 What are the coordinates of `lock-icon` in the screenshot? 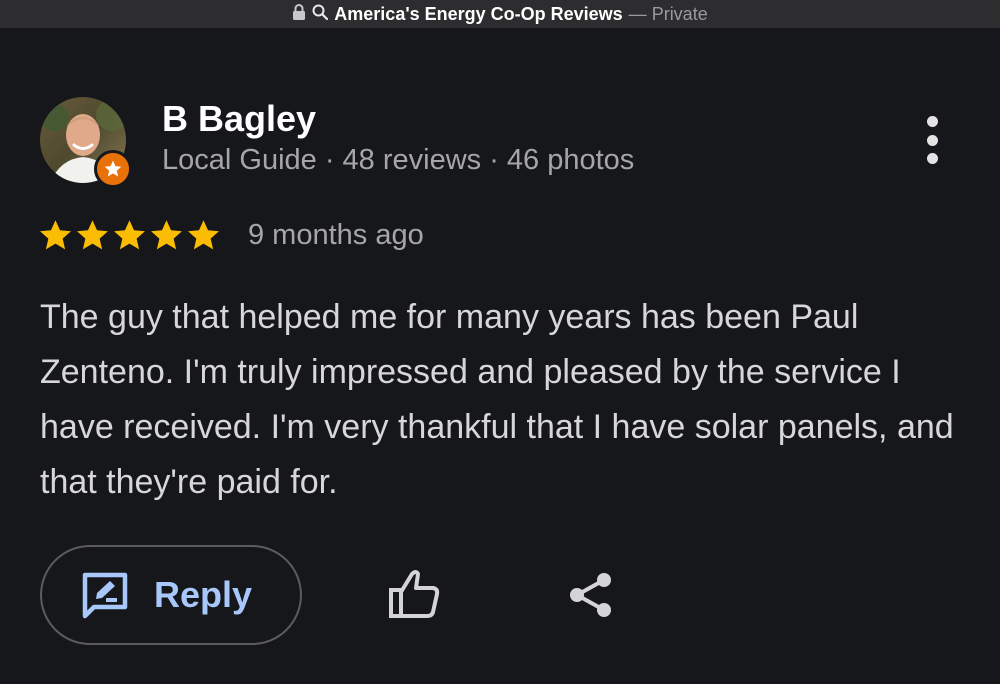 It's located at (299, 14).